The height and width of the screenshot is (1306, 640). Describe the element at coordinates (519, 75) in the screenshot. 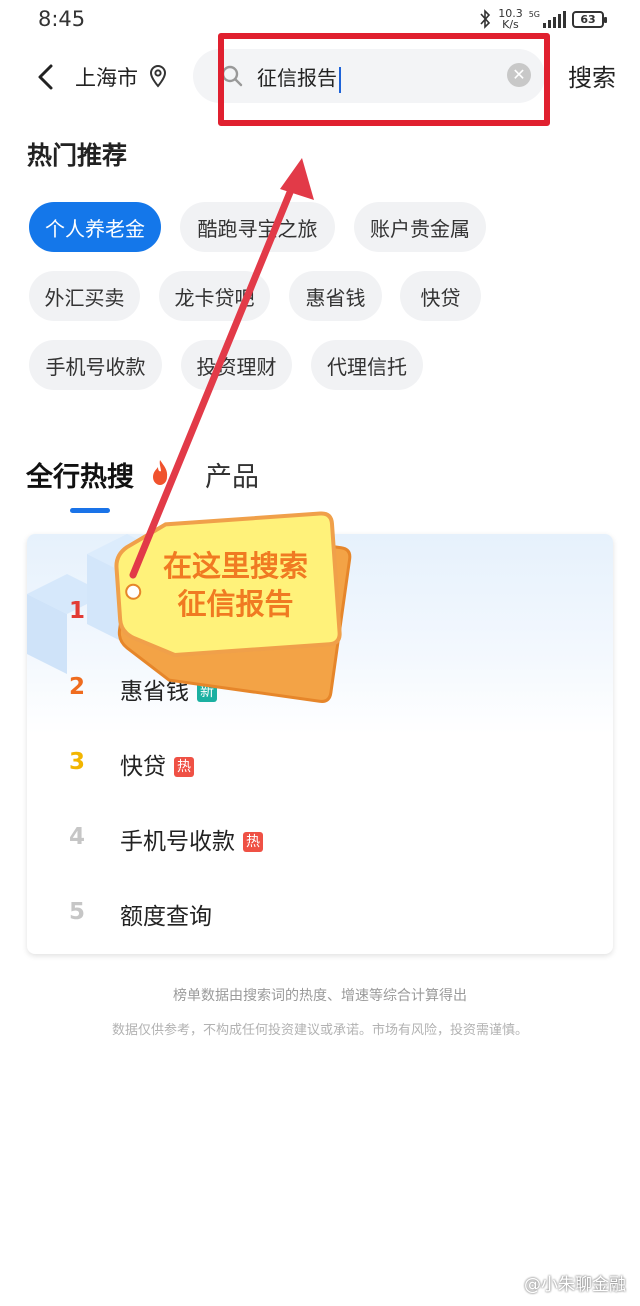

I see `clear-icon: ✕` at that location.